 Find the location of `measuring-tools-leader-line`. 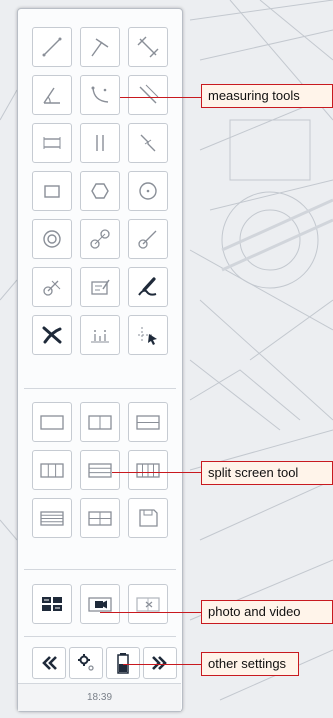

measuring-tools-leader-line is located at coordinates (161, 97).